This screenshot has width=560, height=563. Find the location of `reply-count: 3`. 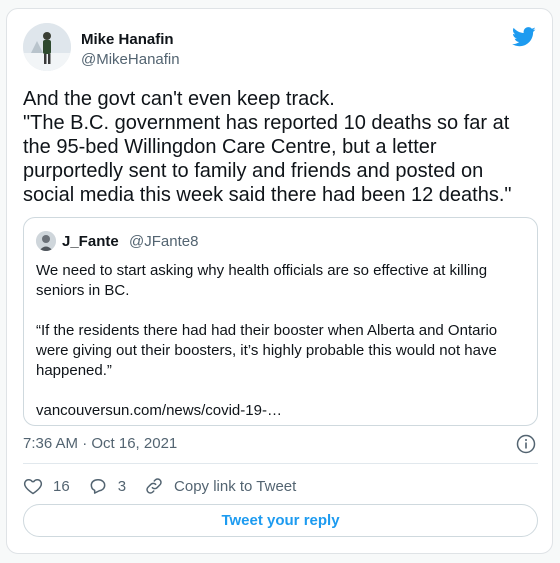

reply-count: 3 is located at coordinates (122, 486).